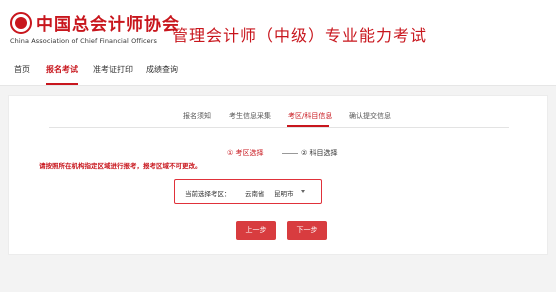 Image resolution: width=556 pixels, height=292 pixels. What do you see at coordinates (62, 84) in the screenshot?
I see `nav-active-indicator` at bounding box center [62, 84].